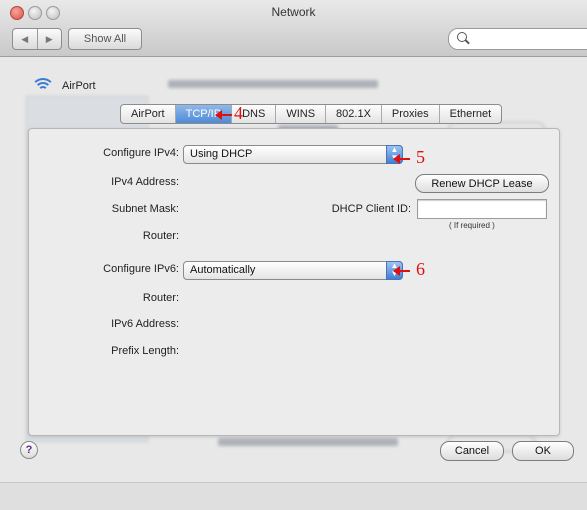 The width and height of the screenshot is (587, 510). I want to click on wifi-icon, so click(43, 86).